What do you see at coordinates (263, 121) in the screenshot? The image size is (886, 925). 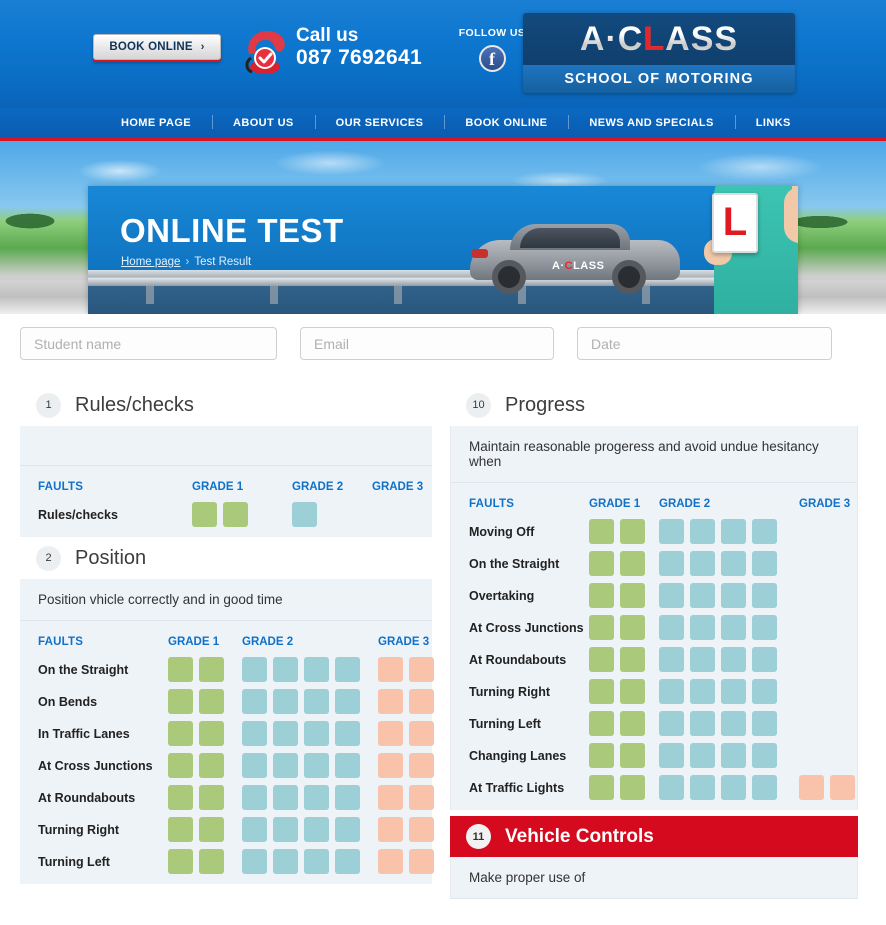 I see `nav-item-about-us: ABOUT US` at bounding box center [263, 121].